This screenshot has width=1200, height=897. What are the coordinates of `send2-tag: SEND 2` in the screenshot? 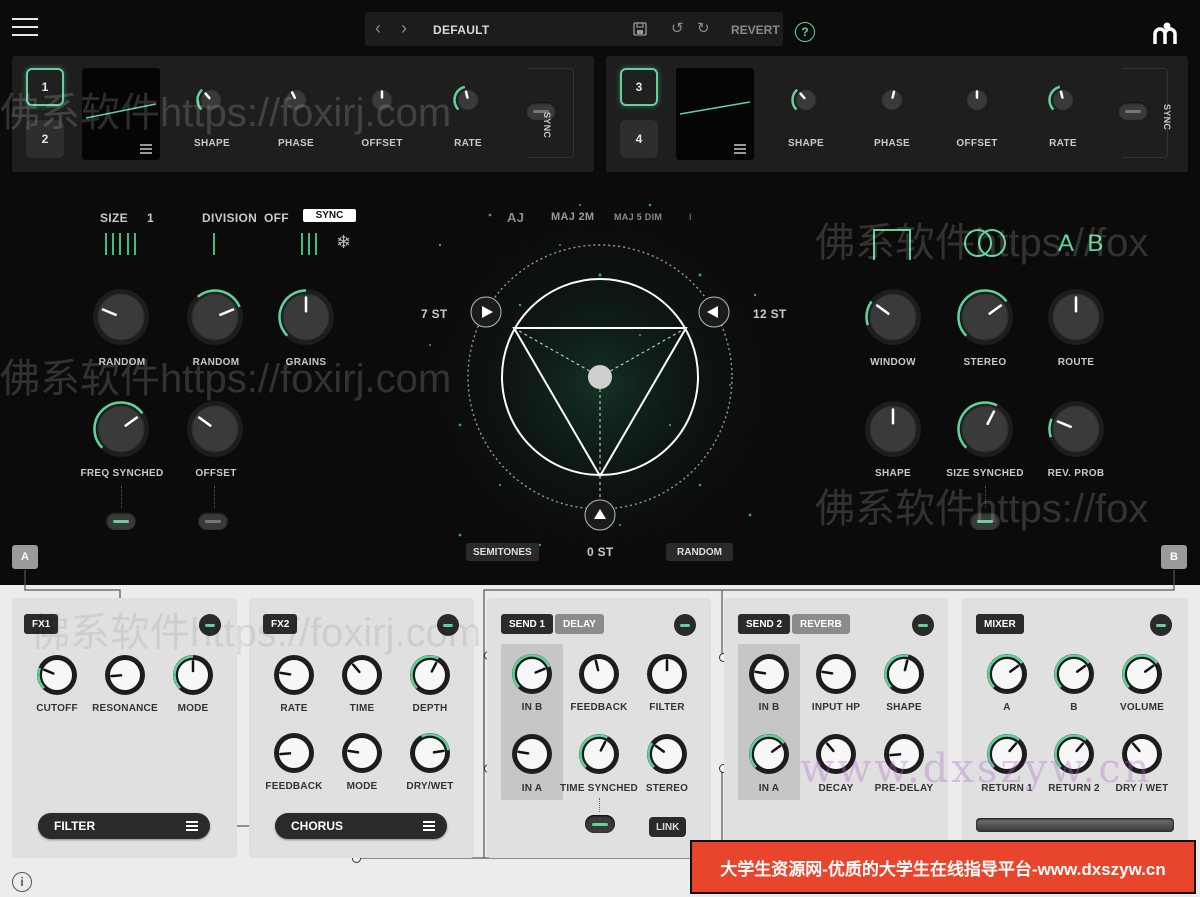 It's located at (764, 624).